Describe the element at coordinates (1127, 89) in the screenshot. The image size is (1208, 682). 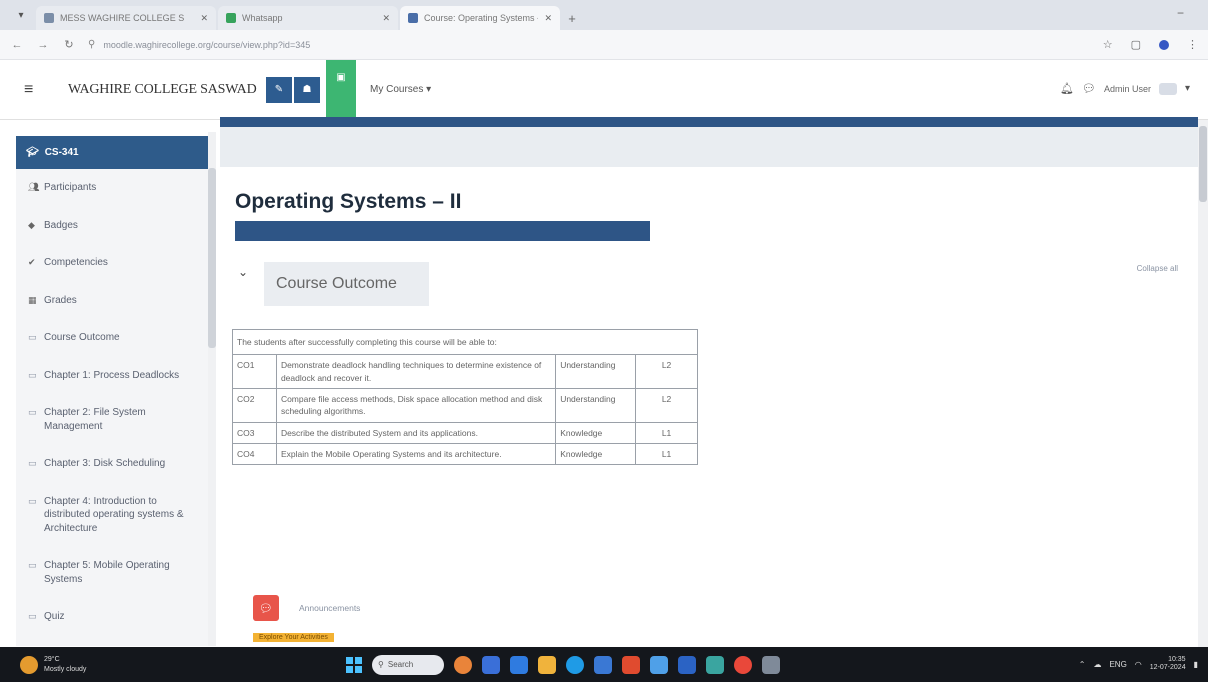
I see `user-name: Admin User` at that location.